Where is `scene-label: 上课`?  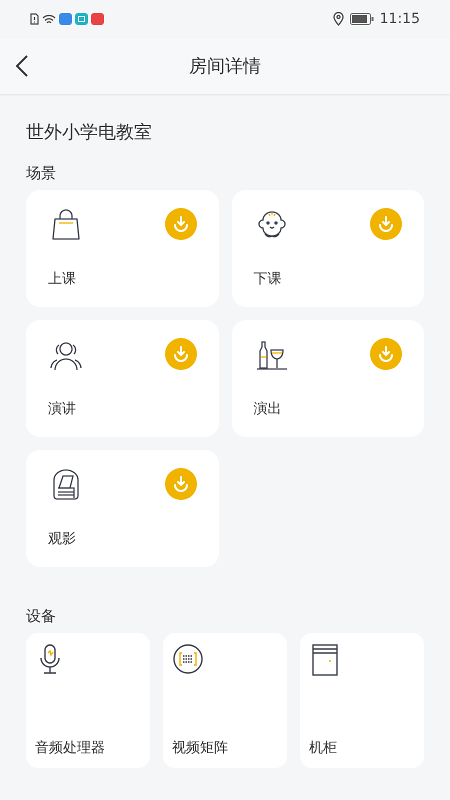
scene-label: 上课 is located at coordinates (62, 279).